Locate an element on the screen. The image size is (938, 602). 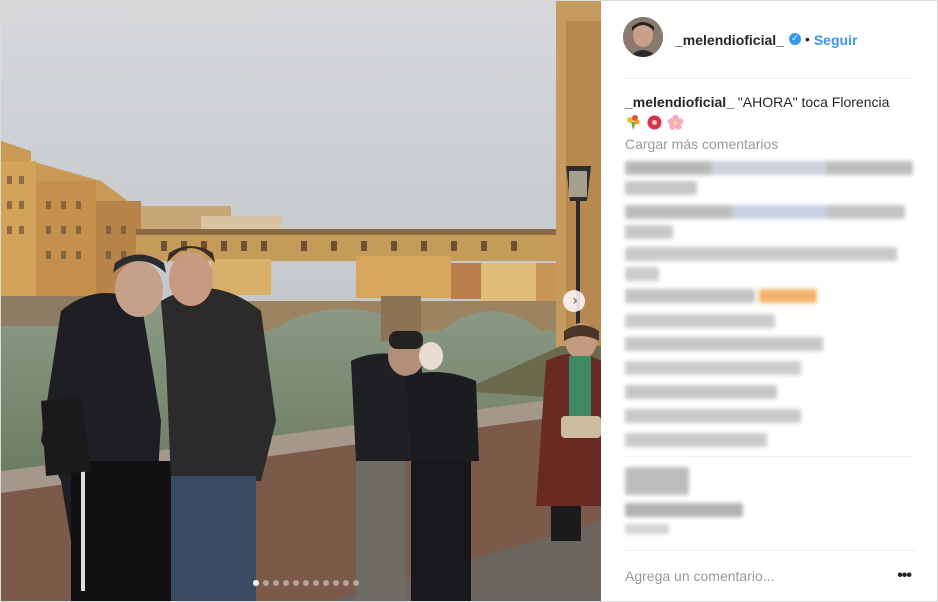
chevron-right-icon: › is located at coordinates (575, 301).